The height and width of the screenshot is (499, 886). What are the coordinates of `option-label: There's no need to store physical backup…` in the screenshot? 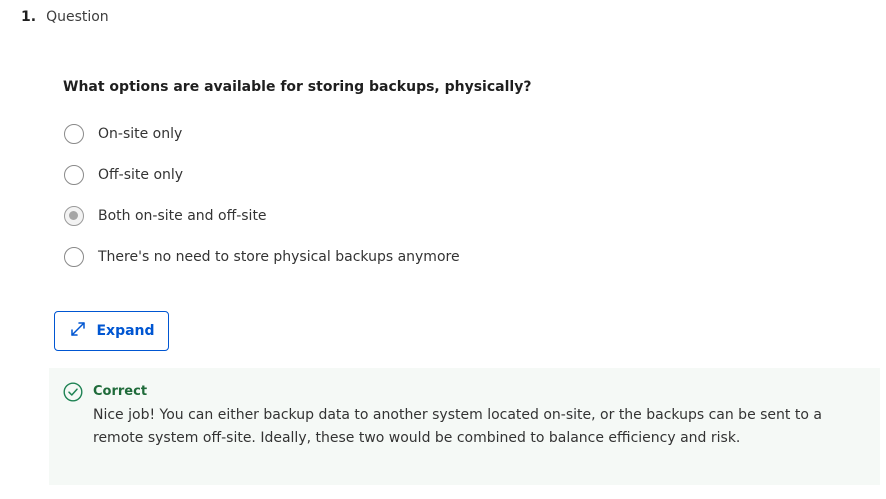 It's located at (279, 256).